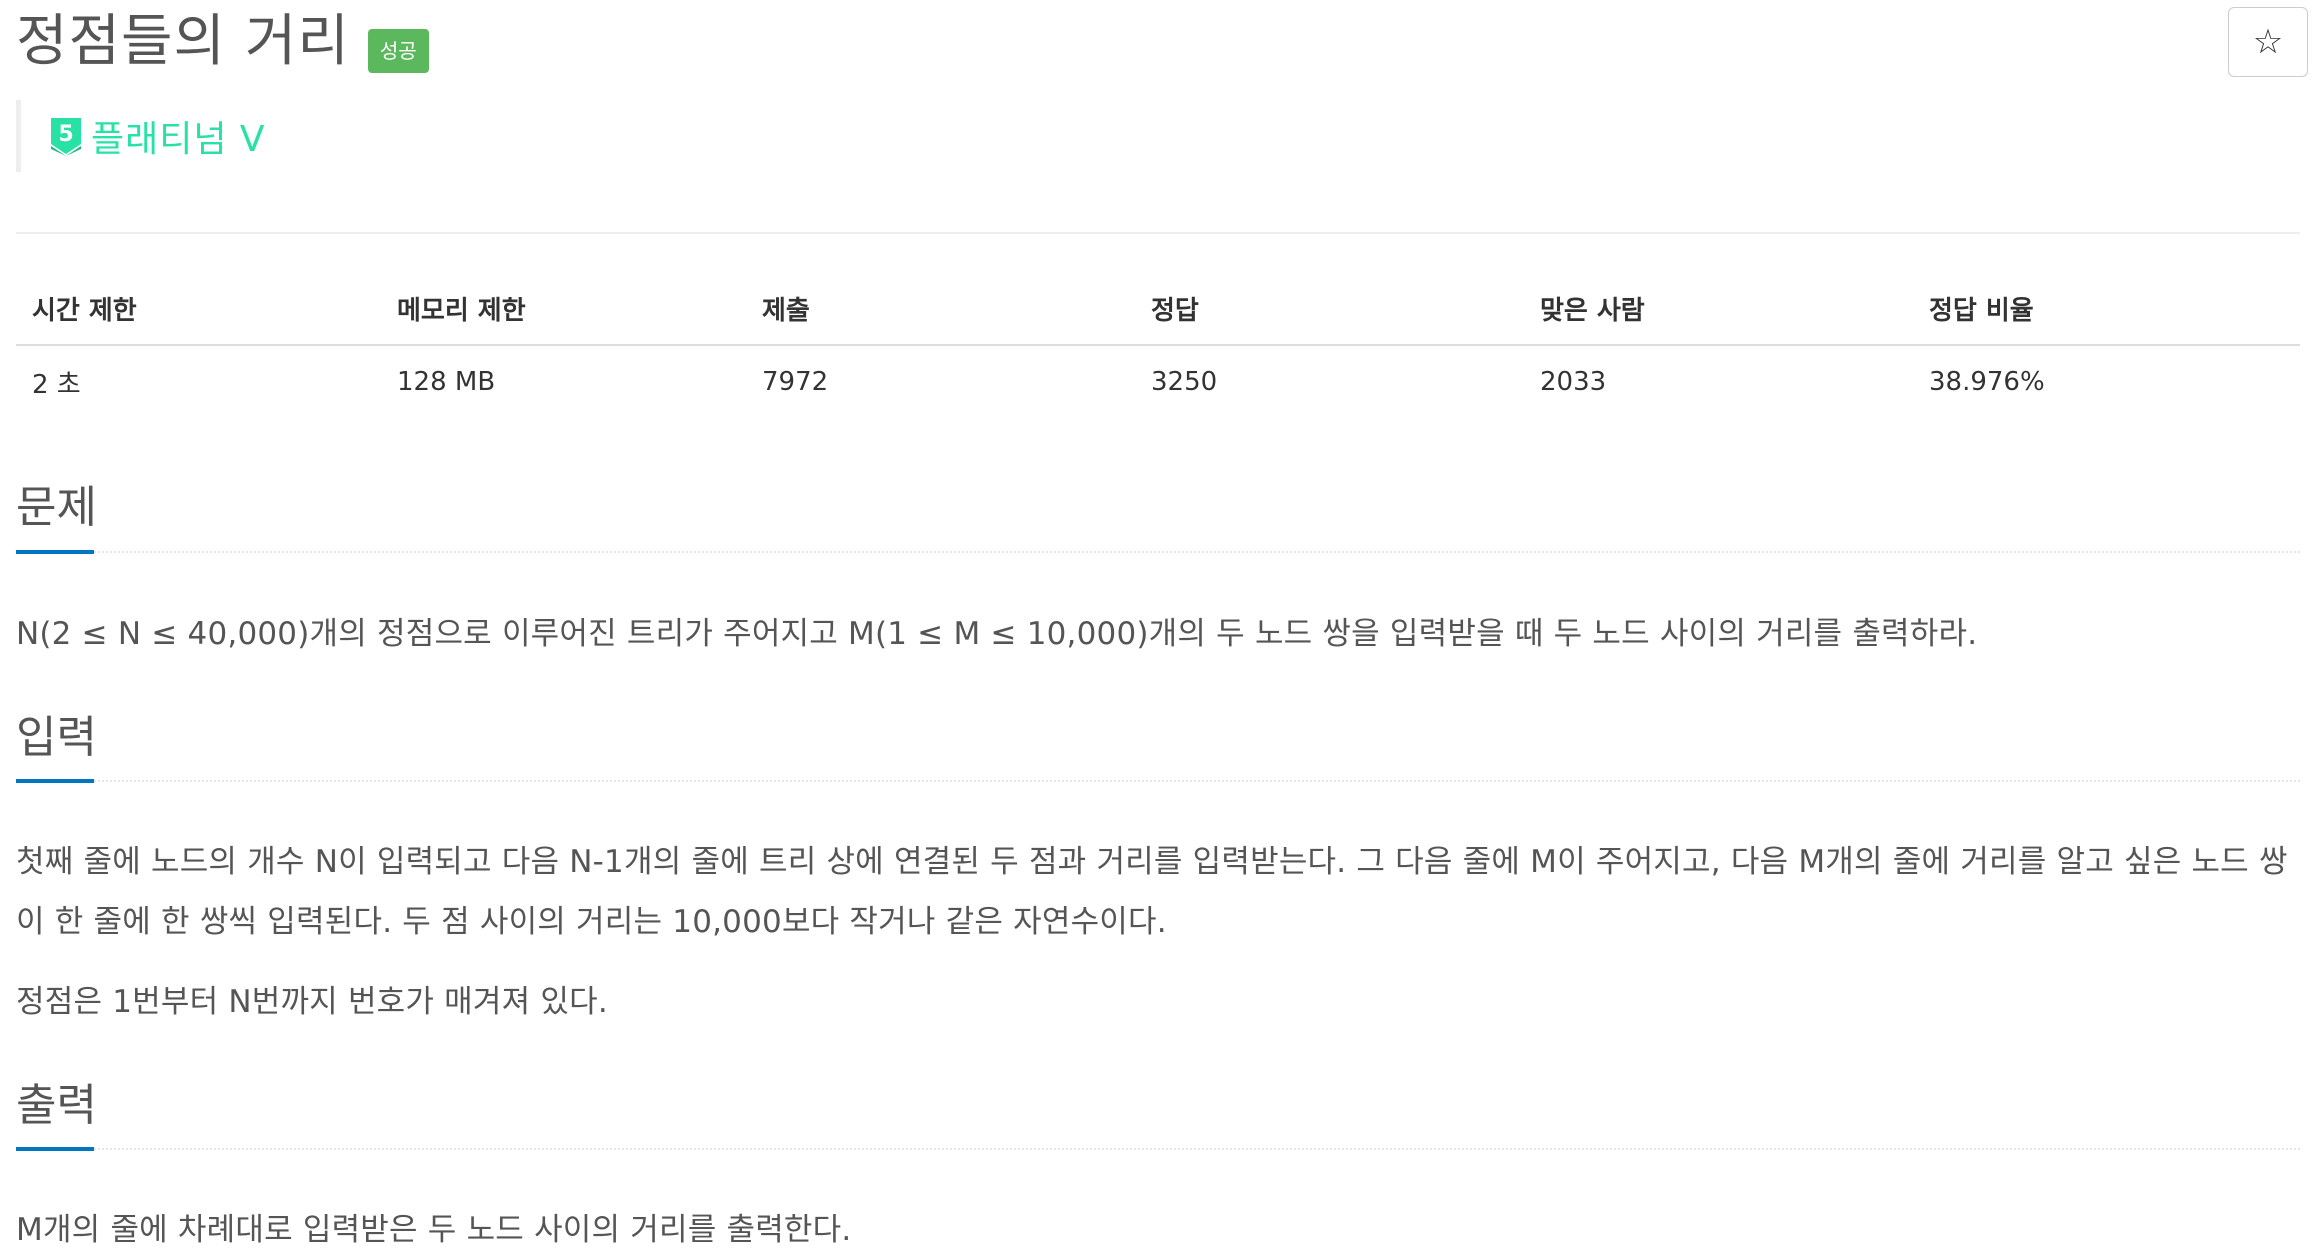 This screenshot has height=1260, width=2316. What do you see at coordinates (1158, 233) in the screenshot?
I see `header-divider` at bounding box center [1158, 233].